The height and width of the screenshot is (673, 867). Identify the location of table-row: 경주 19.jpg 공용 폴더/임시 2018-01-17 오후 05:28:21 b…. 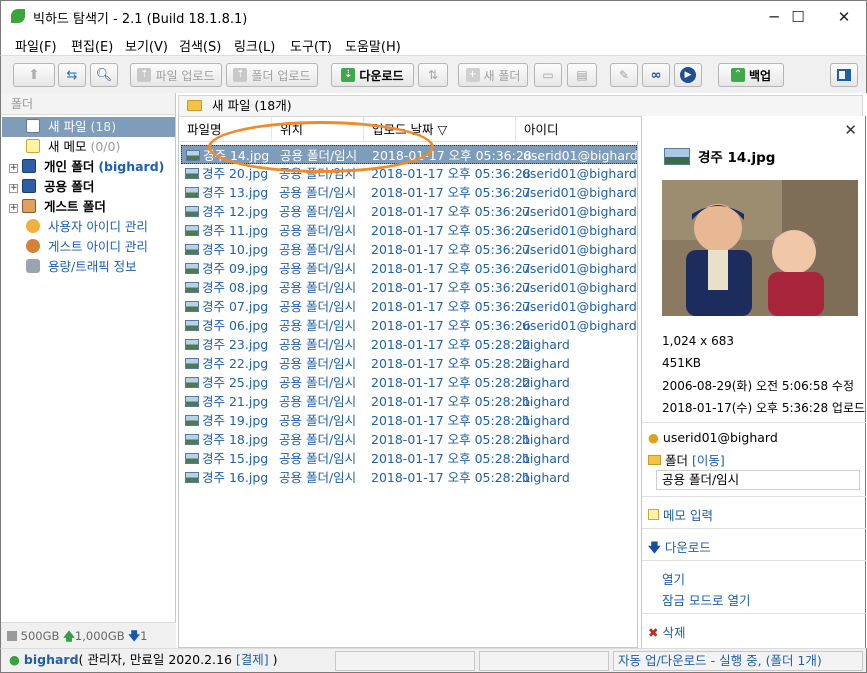
(409, 420).